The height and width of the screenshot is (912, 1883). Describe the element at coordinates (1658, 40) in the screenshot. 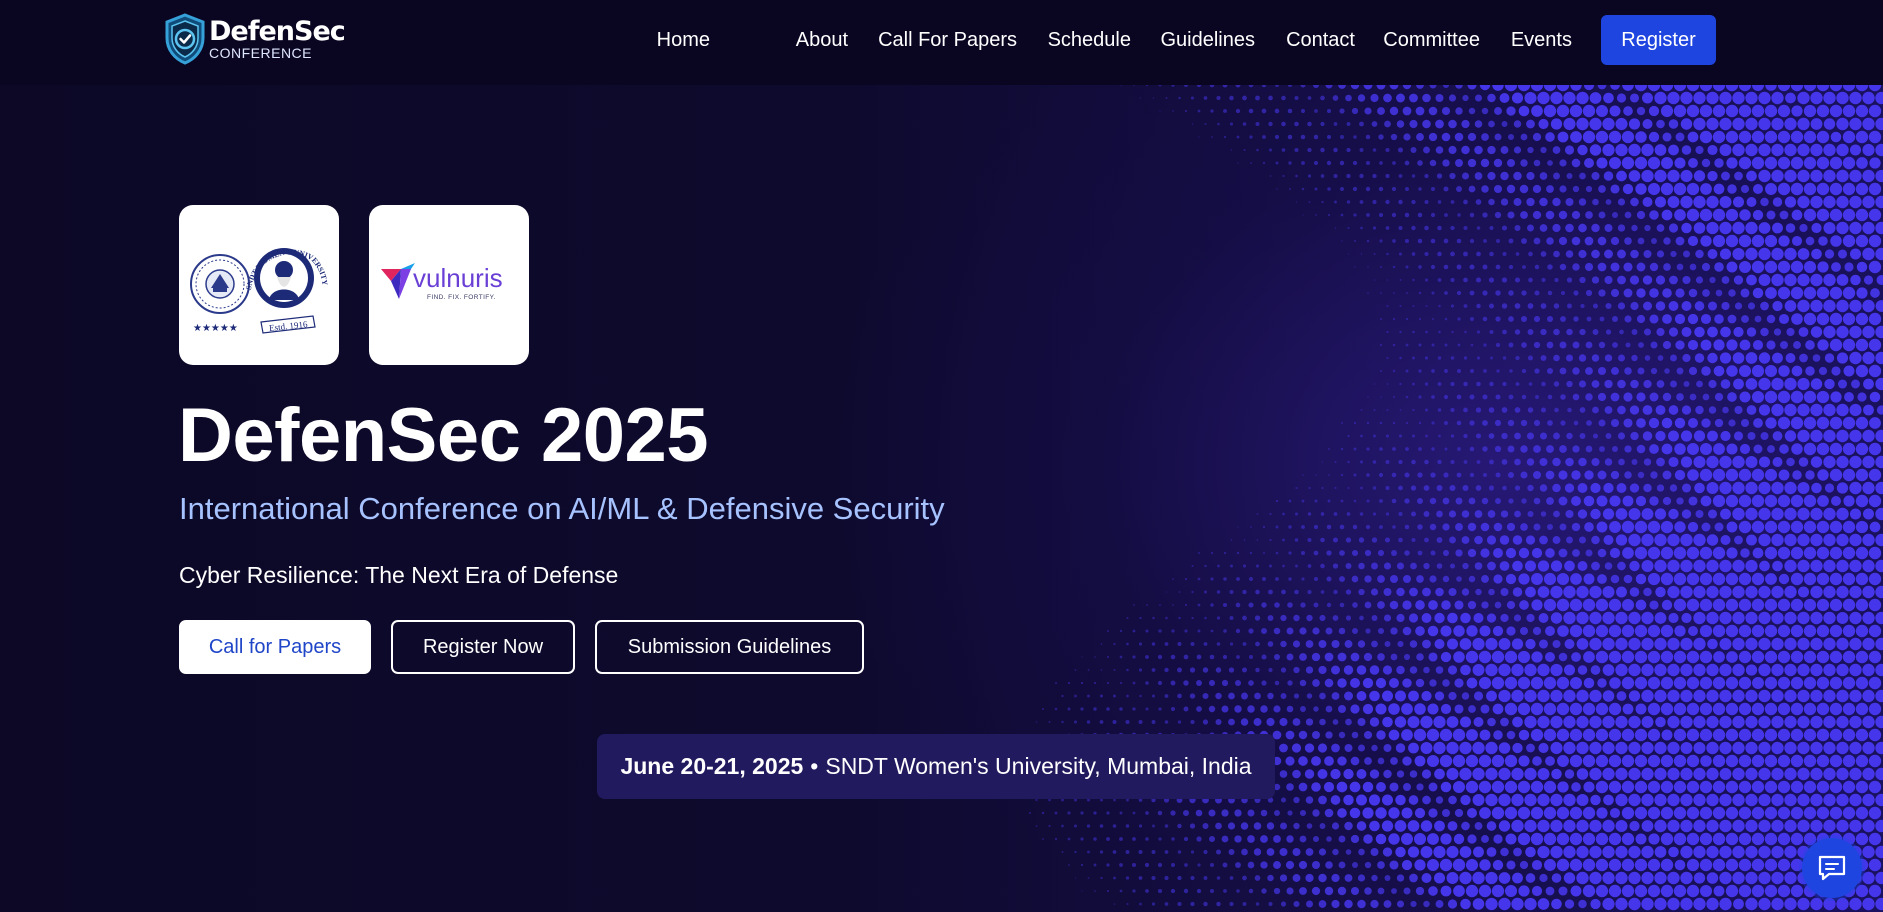

I see `register-button: Register` at that location.